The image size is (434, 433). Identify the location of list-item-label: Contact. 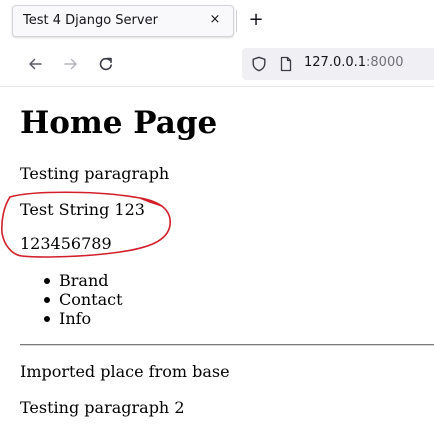
(91, 299).